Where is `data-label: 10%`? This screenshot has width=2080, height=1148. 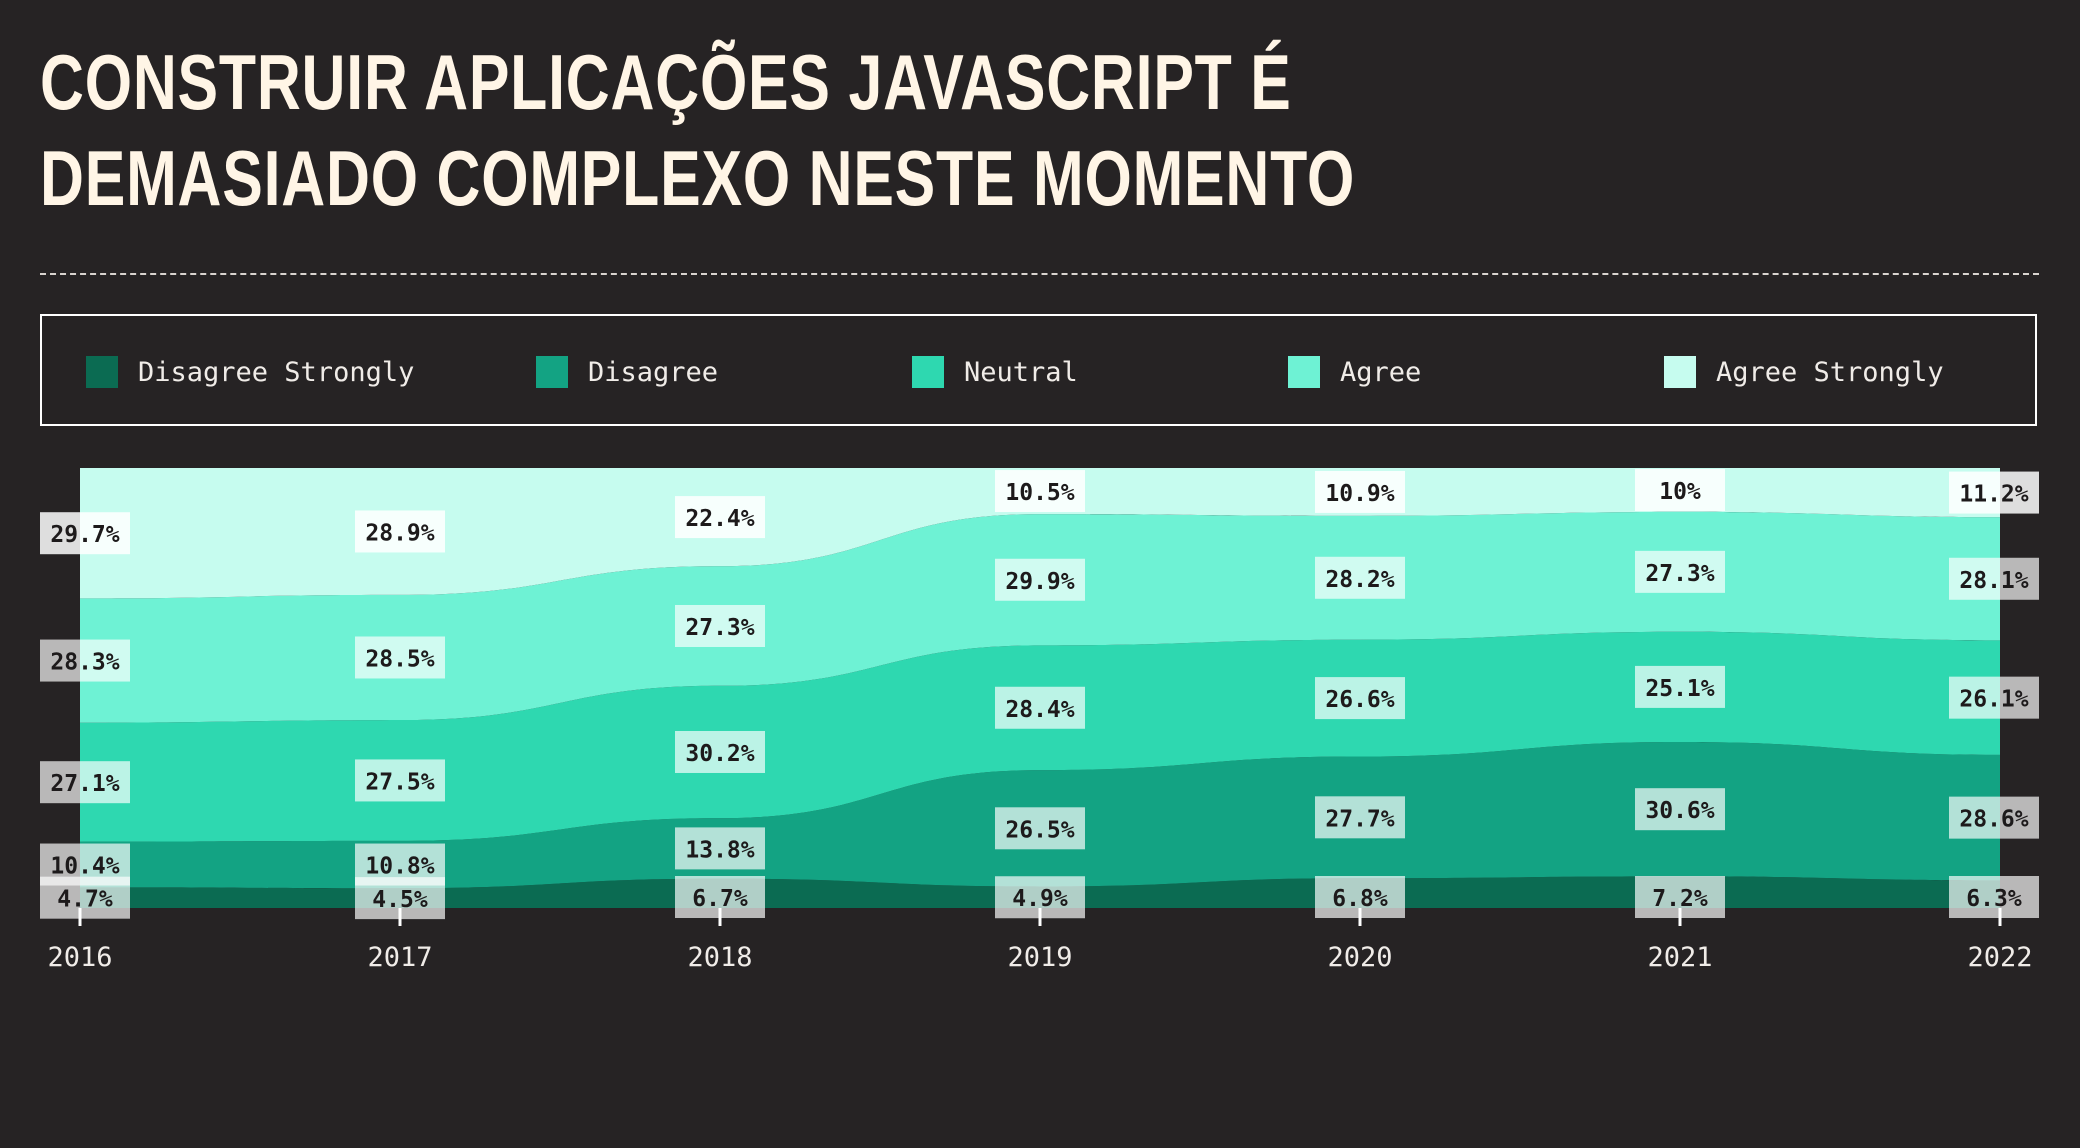 data-label: 10% is located at coordinates (1680, 489).